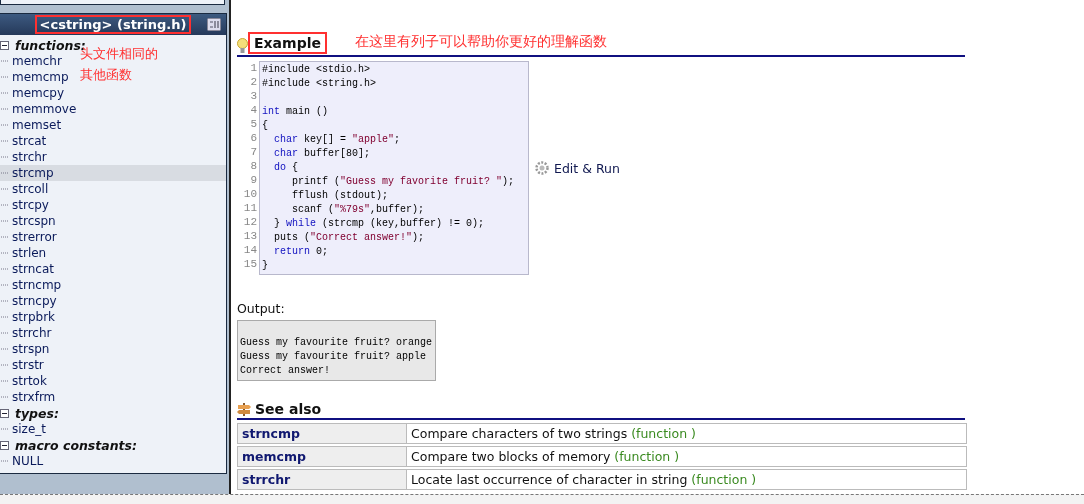  What do you see at coordinates (250, 264) in the screenshot?
I see `line-number: 15` at bounding box center [250, 264].